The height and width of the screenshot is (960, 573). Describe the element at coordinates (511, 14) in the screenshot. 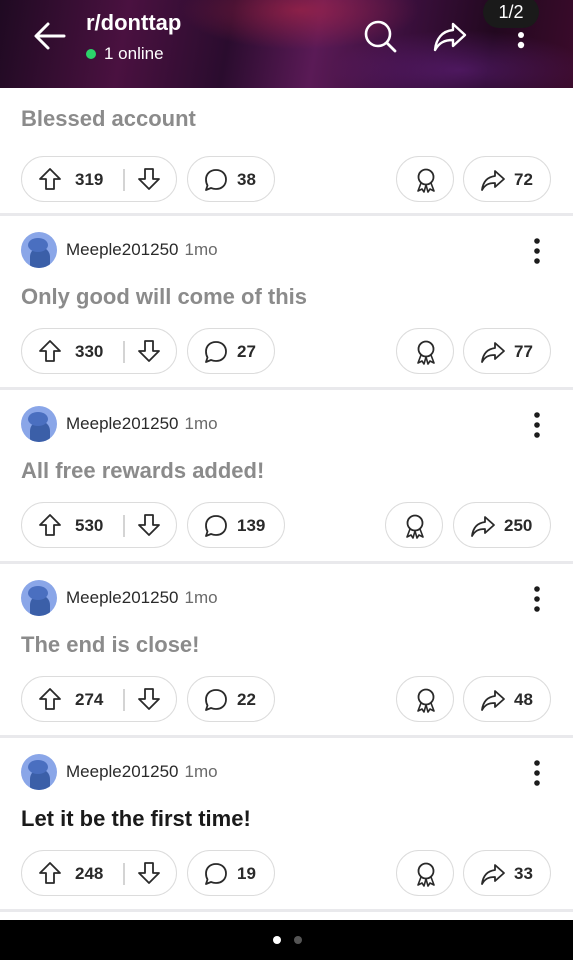

I see `page-indicator: 1/2` at that location.